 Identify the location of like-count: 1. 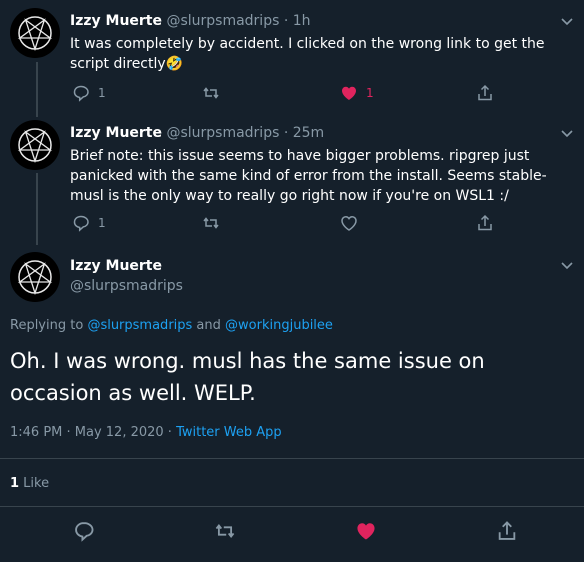
(370, 93).